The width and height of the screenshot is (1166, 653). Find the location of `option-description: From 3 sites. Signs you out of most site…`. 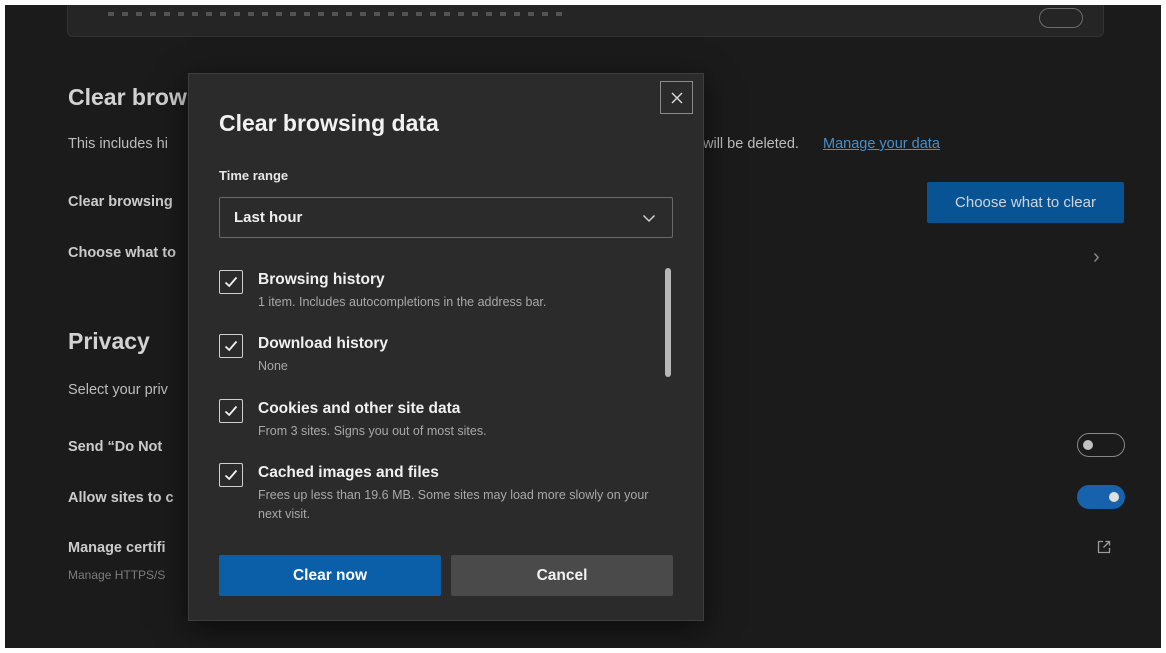

option-description: From 3 sites. Signs you out of most site… is located at coordinates (372, 431).